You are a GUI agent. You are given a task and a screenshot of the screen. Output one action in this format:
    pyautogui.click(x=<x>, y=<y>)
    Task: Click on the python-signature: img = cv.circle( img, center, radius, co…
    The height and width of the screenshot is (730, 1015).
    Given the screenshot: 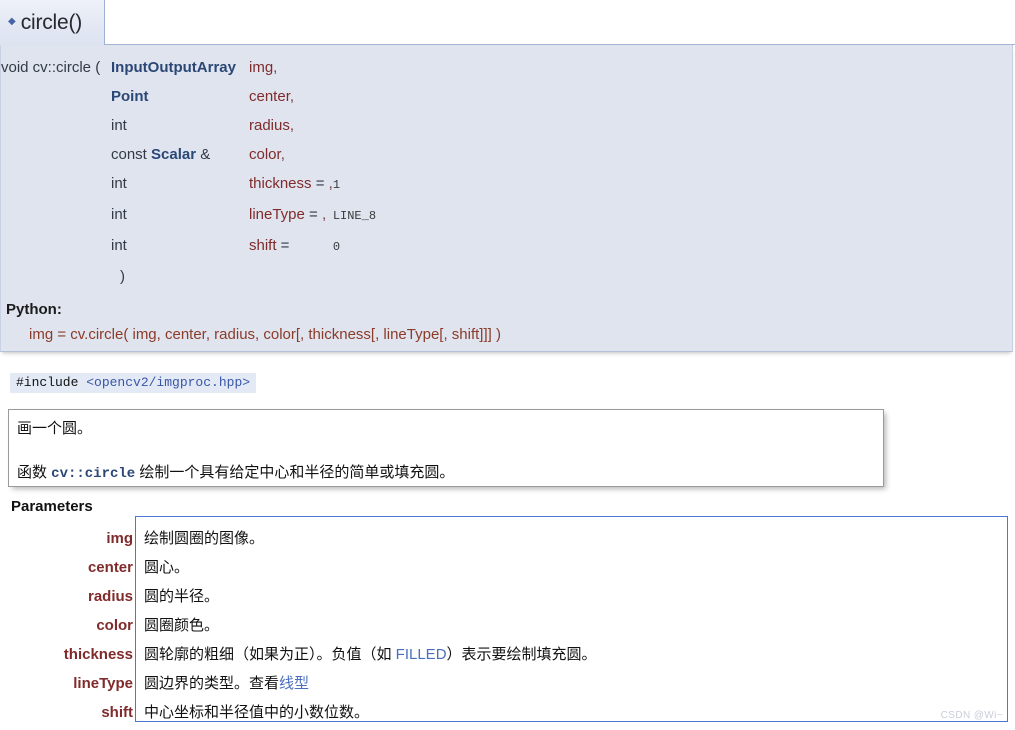 What is the action you would take?
    pyautogui.click(x=265, y=334)
    